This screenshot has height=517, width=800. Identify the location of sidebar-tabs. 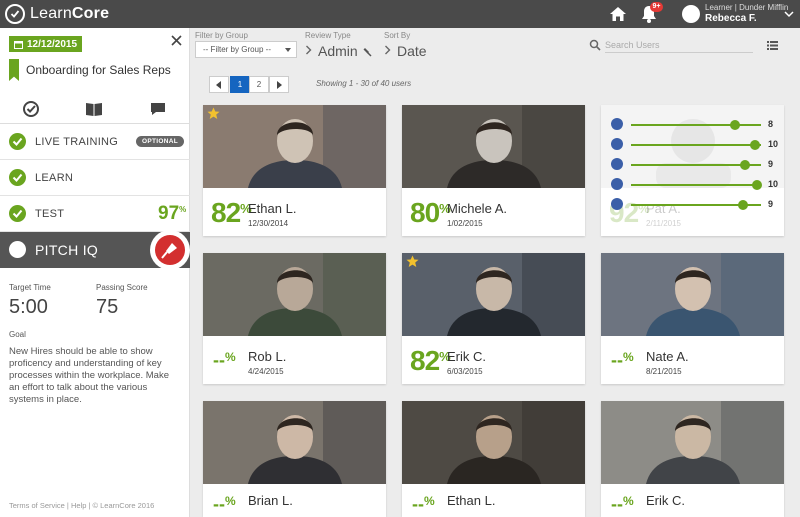
(95, 110).